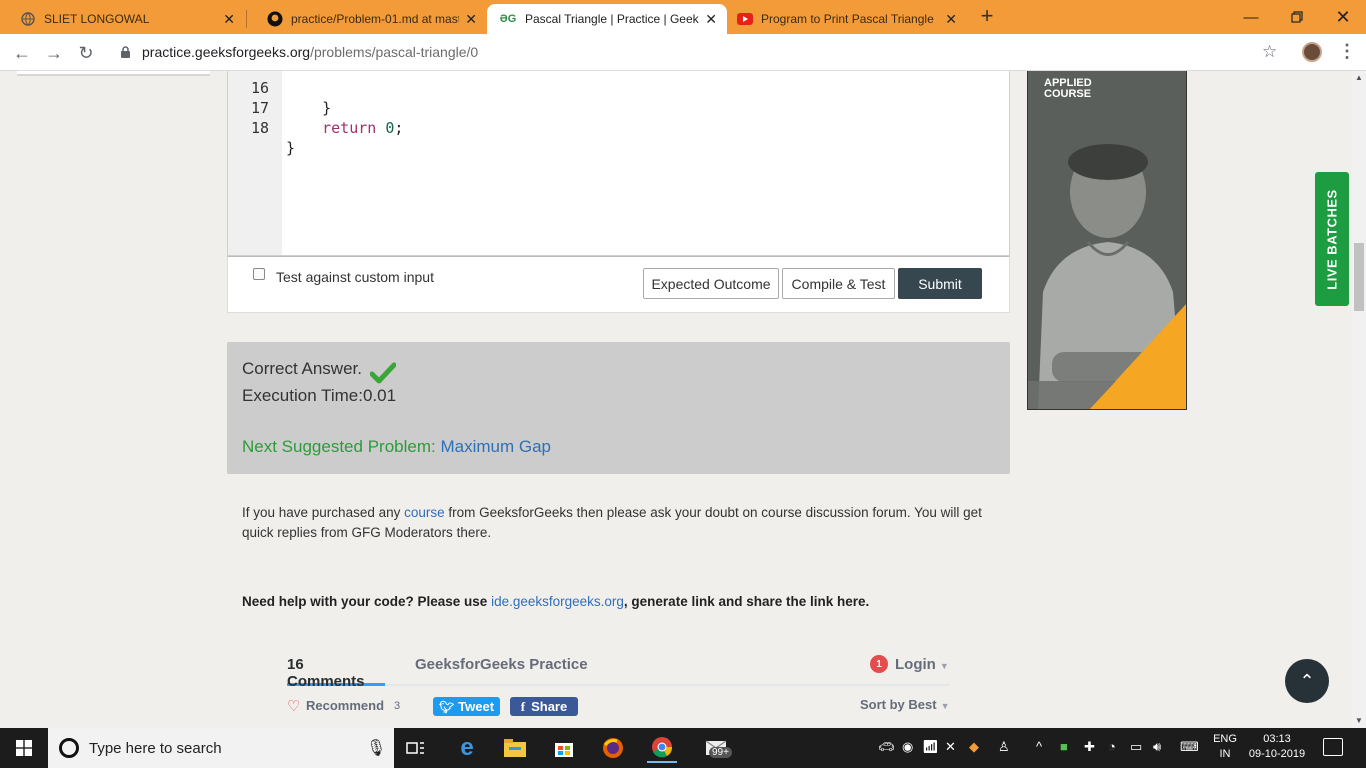 Image resolution: width=1366 pixels, height=768 pixels. I want to click on tab-youtube: Program to Print Pascal Triangle ✕, so click(847, 19).